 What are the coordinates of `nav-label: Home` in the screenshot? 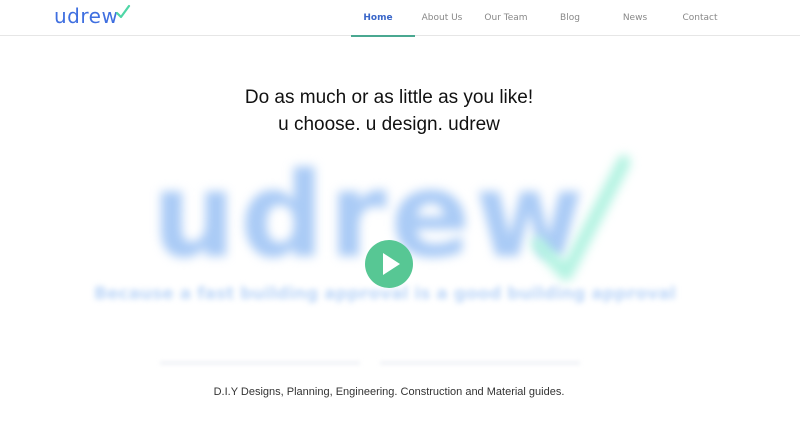 It's located at (378, 18).